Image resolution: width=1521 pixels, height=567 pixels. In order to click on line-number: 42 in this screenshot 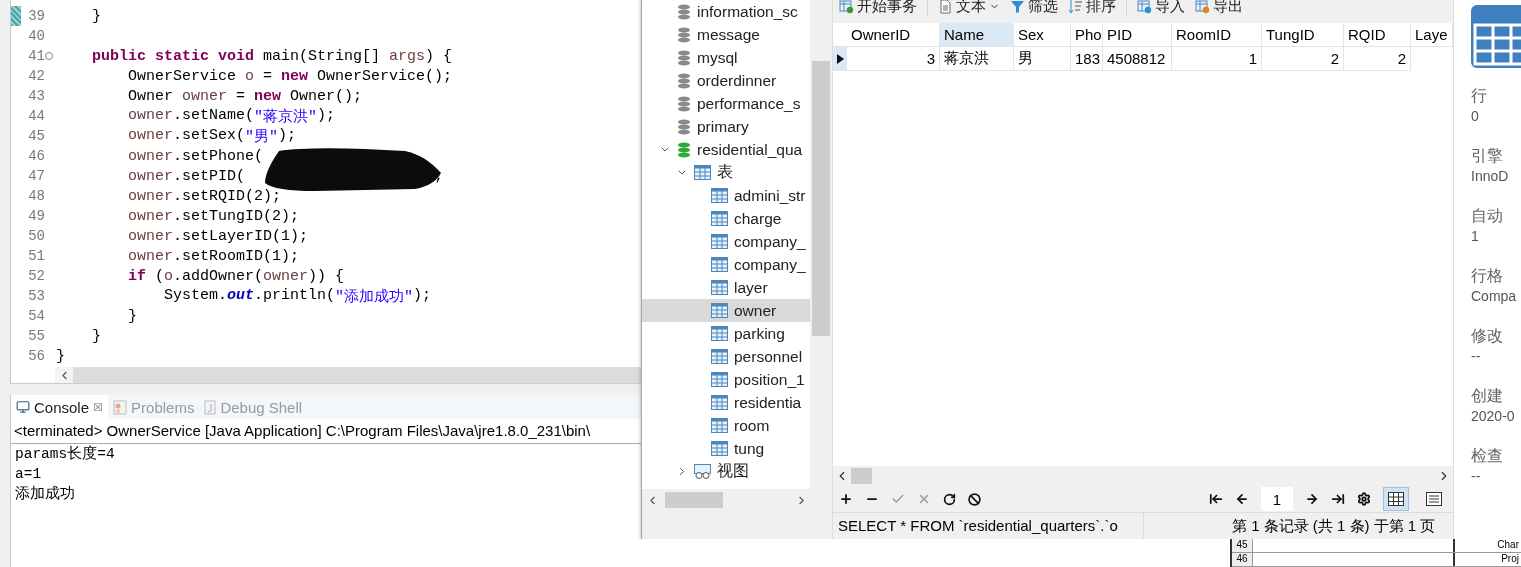, I will do `click(36, 76)`.